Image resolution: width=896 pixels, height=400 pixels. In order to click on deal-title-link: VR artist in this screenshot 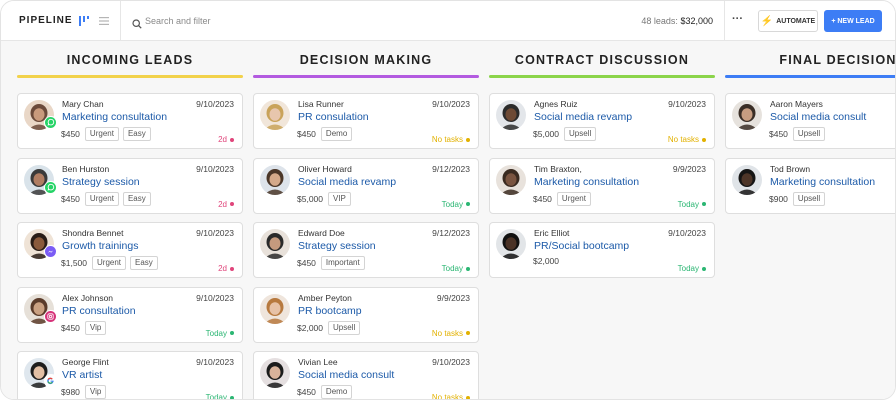, I will do `click(82, 375)`.